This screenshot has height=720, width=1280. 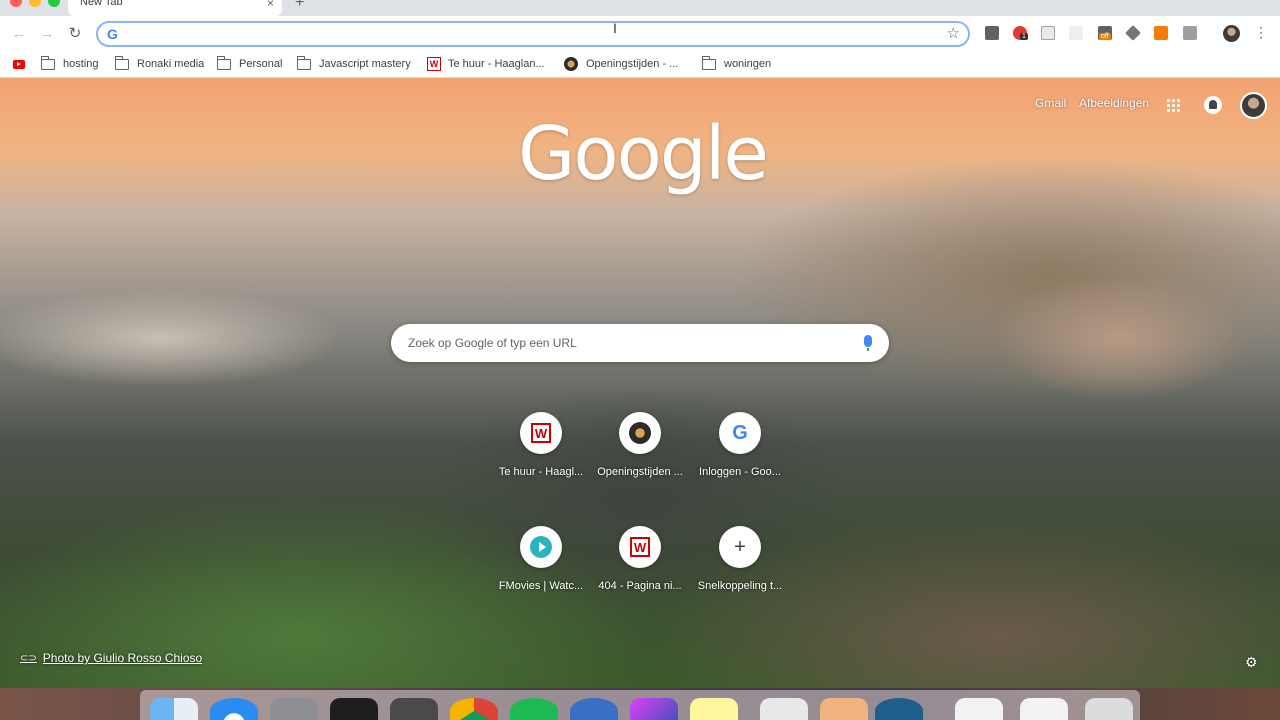 What do you see at coordinates (528, 34) in the screenshot?
I see `address-input` at bounding box center [528, 34].